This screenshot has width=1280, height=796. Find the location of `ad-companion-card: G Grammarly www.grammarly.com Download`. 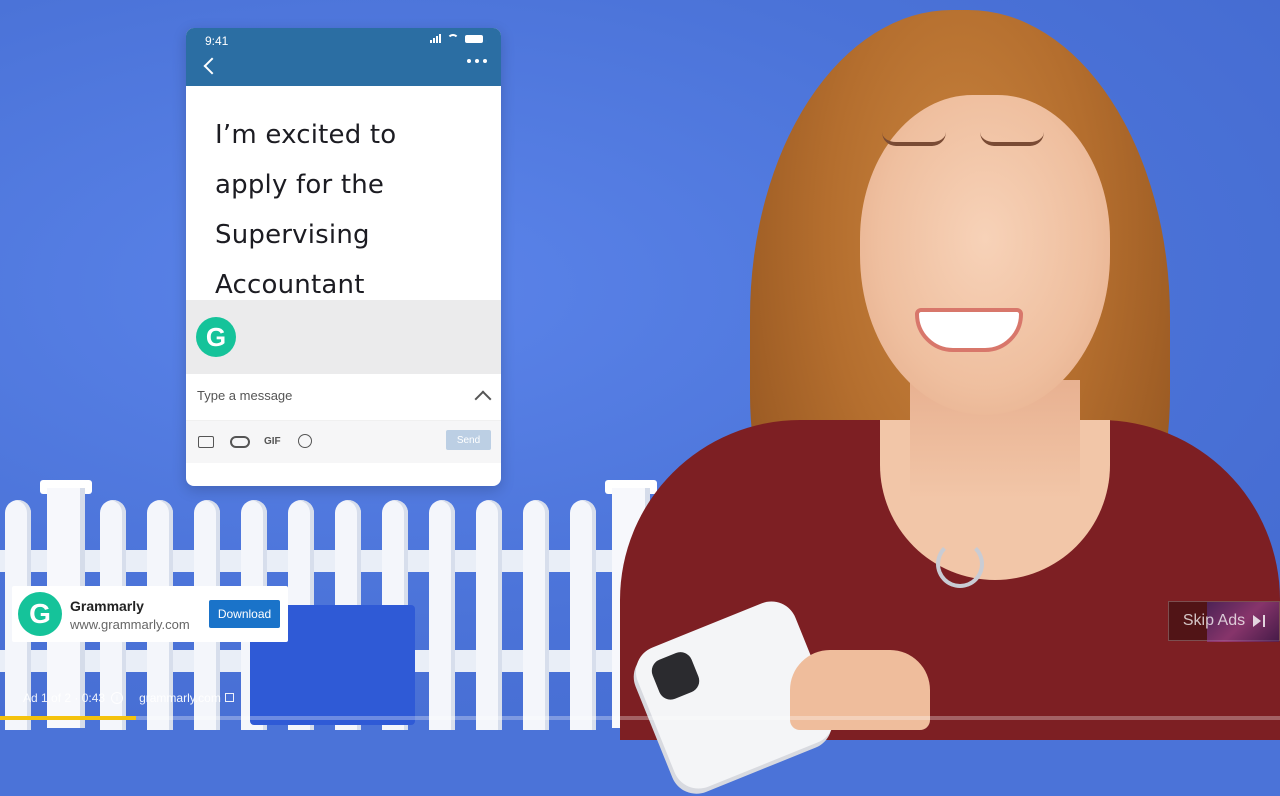

ad-companion-card: G Grammarly www.grammarly.com Download is located at coordinates (150, 614).